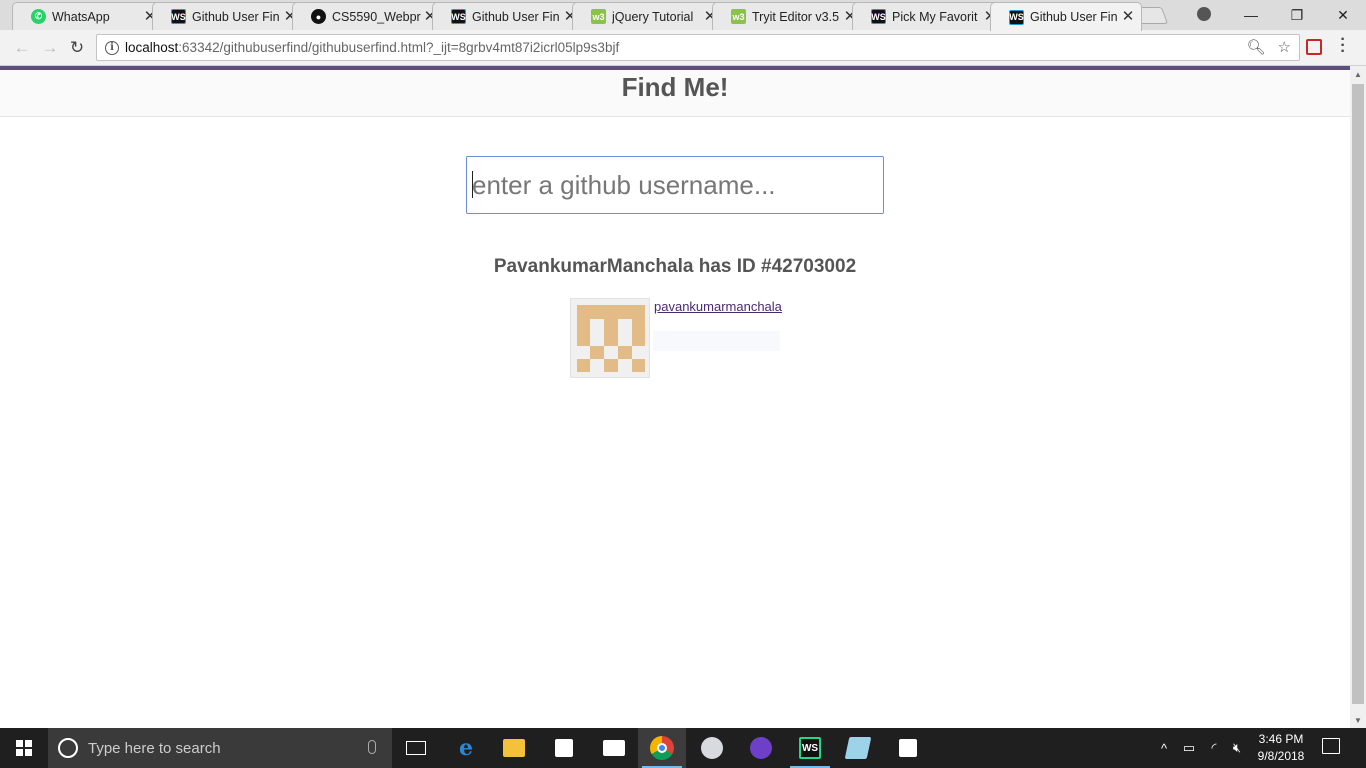 The height and width of the screenshot is (768, 1366). I want to click on scroll-down-arrow-icon: ▼, so click(1358, 720).